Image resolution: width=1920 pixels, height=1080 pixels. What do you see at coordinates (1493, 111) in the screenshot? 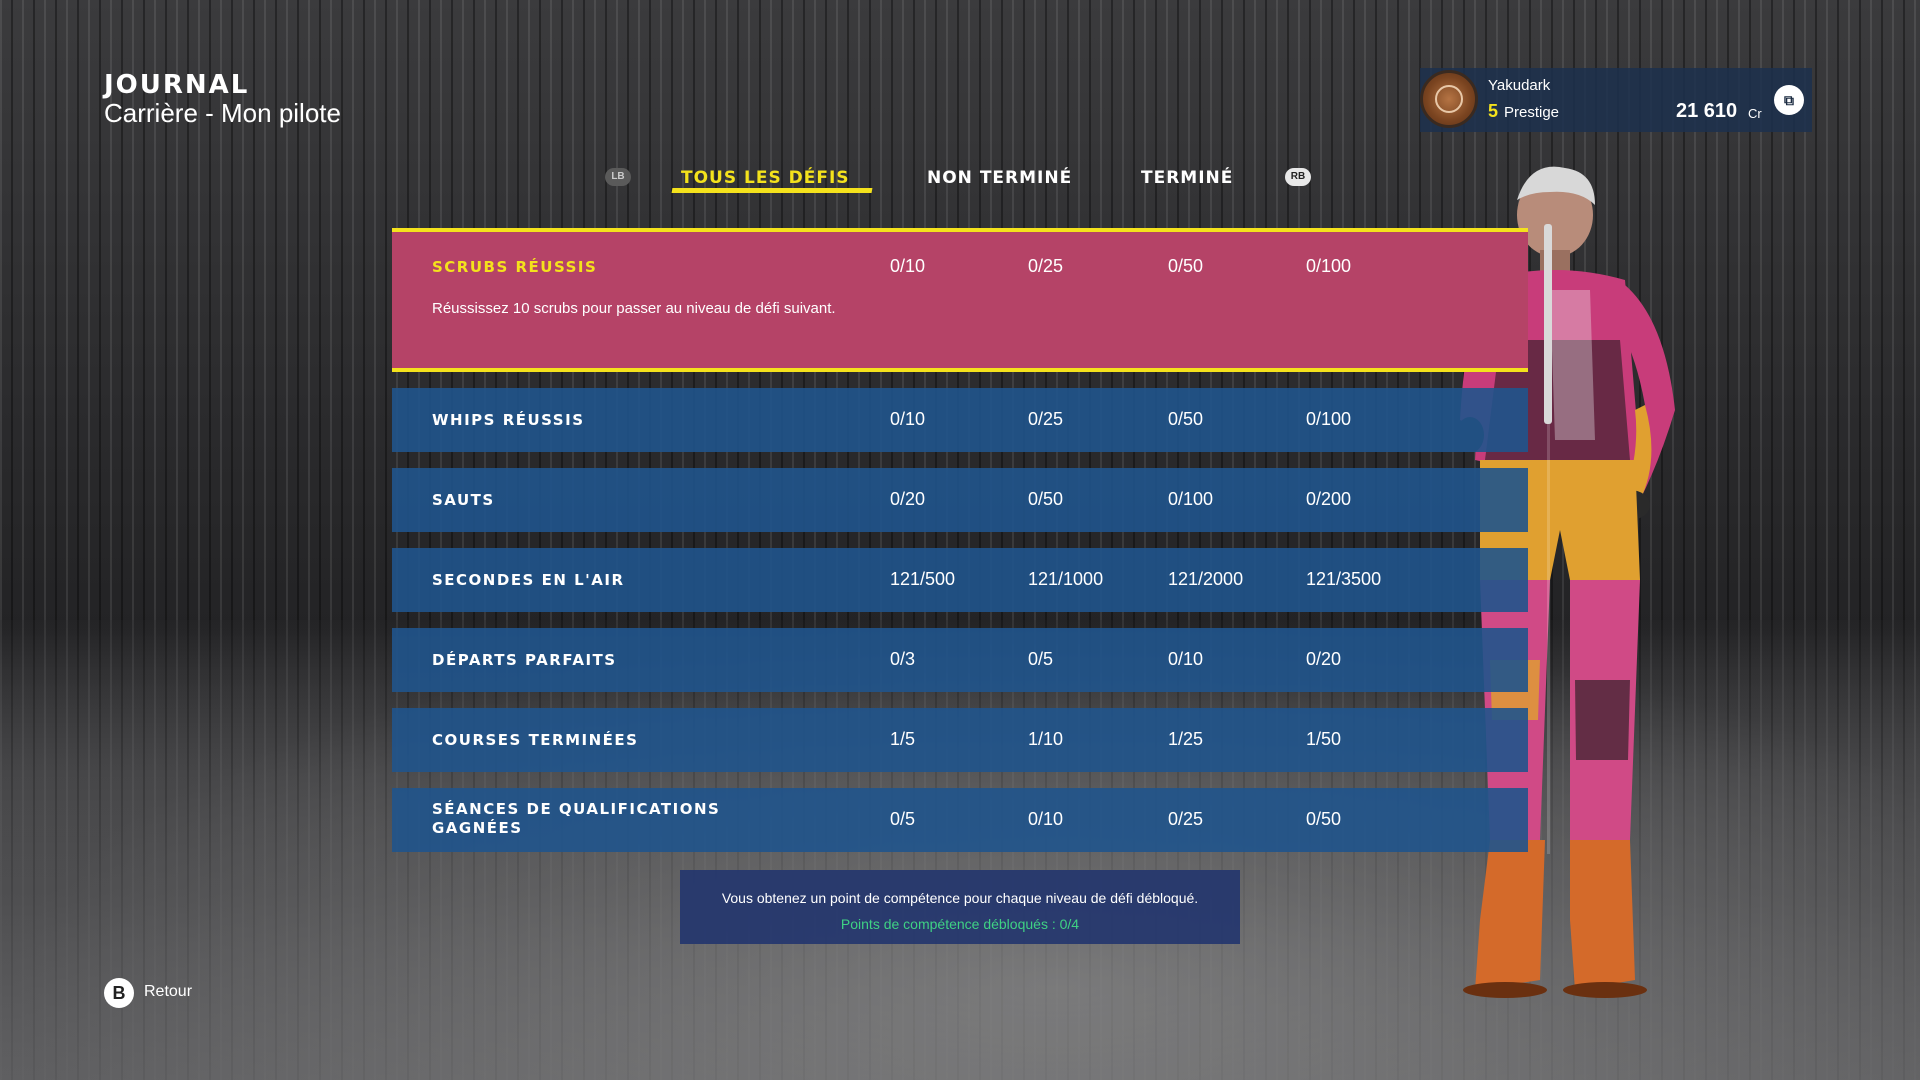
I see `prestige-level: 5` at bounding box center [1493, 111].